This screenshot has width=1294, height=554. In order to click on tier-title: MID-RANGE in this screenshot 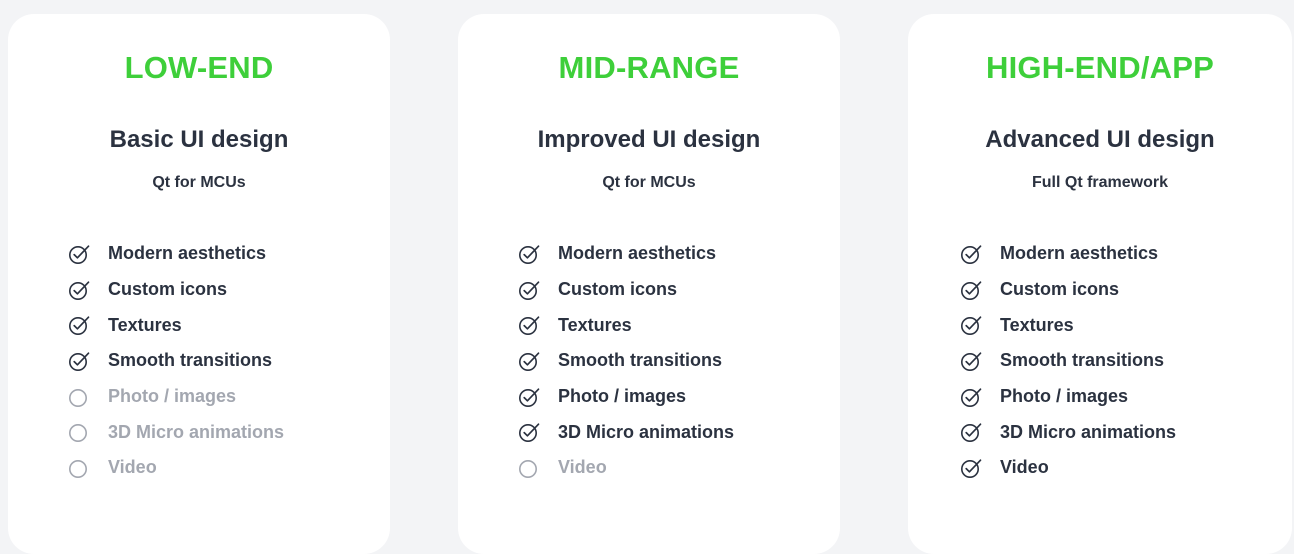, I will do `click(649, 67)`.